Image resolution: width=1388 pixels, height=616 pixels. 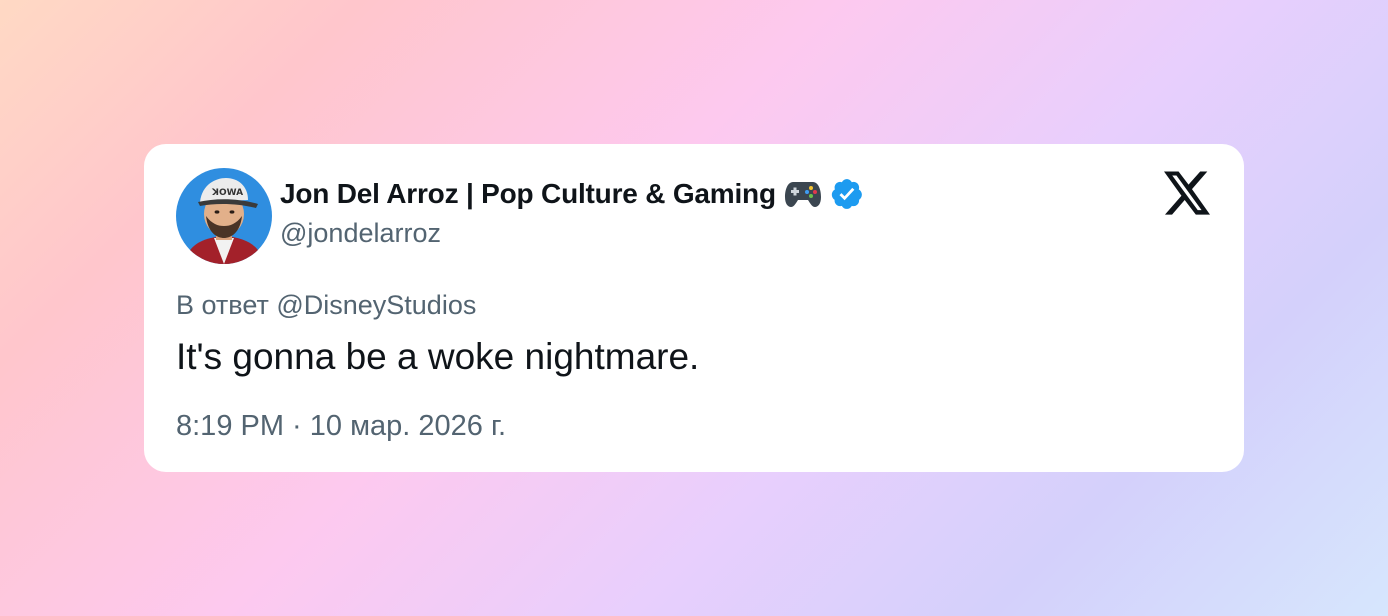 What do you see at coordinates (360, 233) in the screenshot?
I see `author-handle: @jondelarroz` at bounding box center [360, 233].